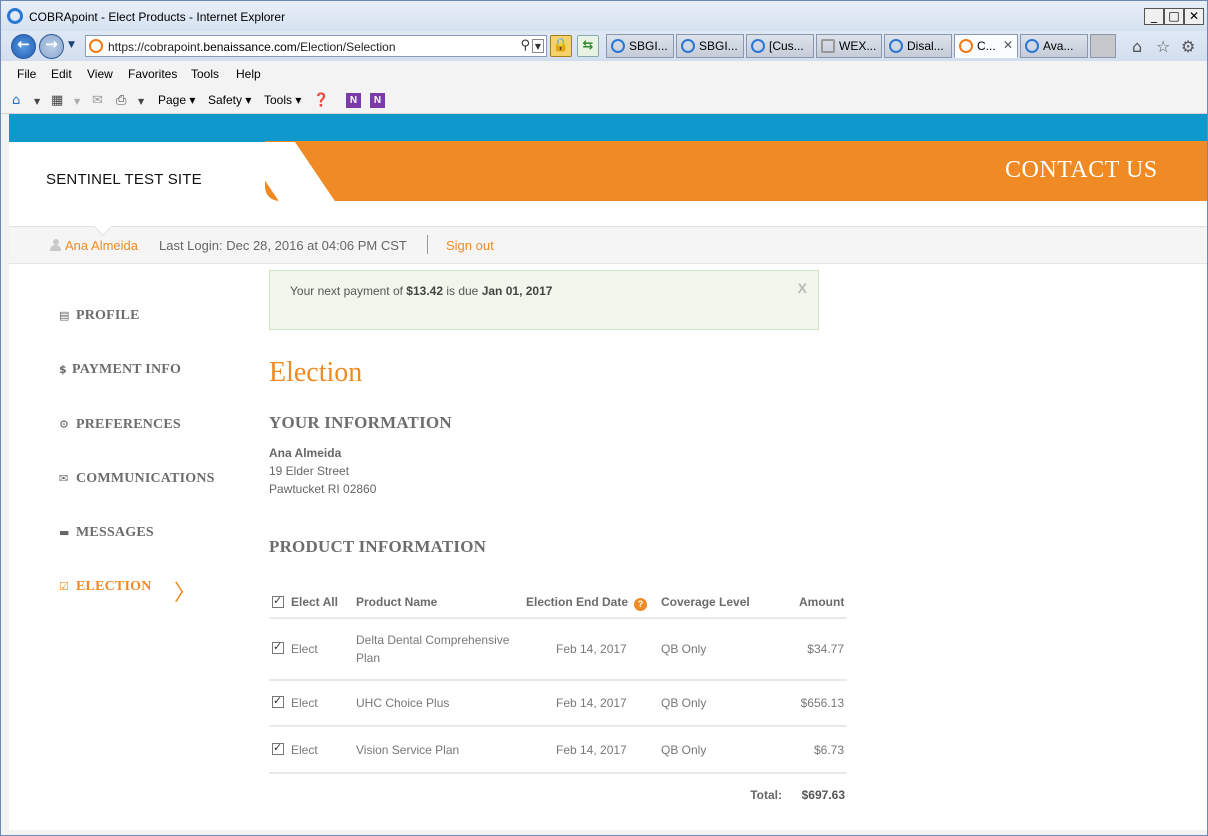  What do you see at coordinates (641, 604) in the screenshot?
I see `help-question-icon: ?` at bounding box center [641, 604].